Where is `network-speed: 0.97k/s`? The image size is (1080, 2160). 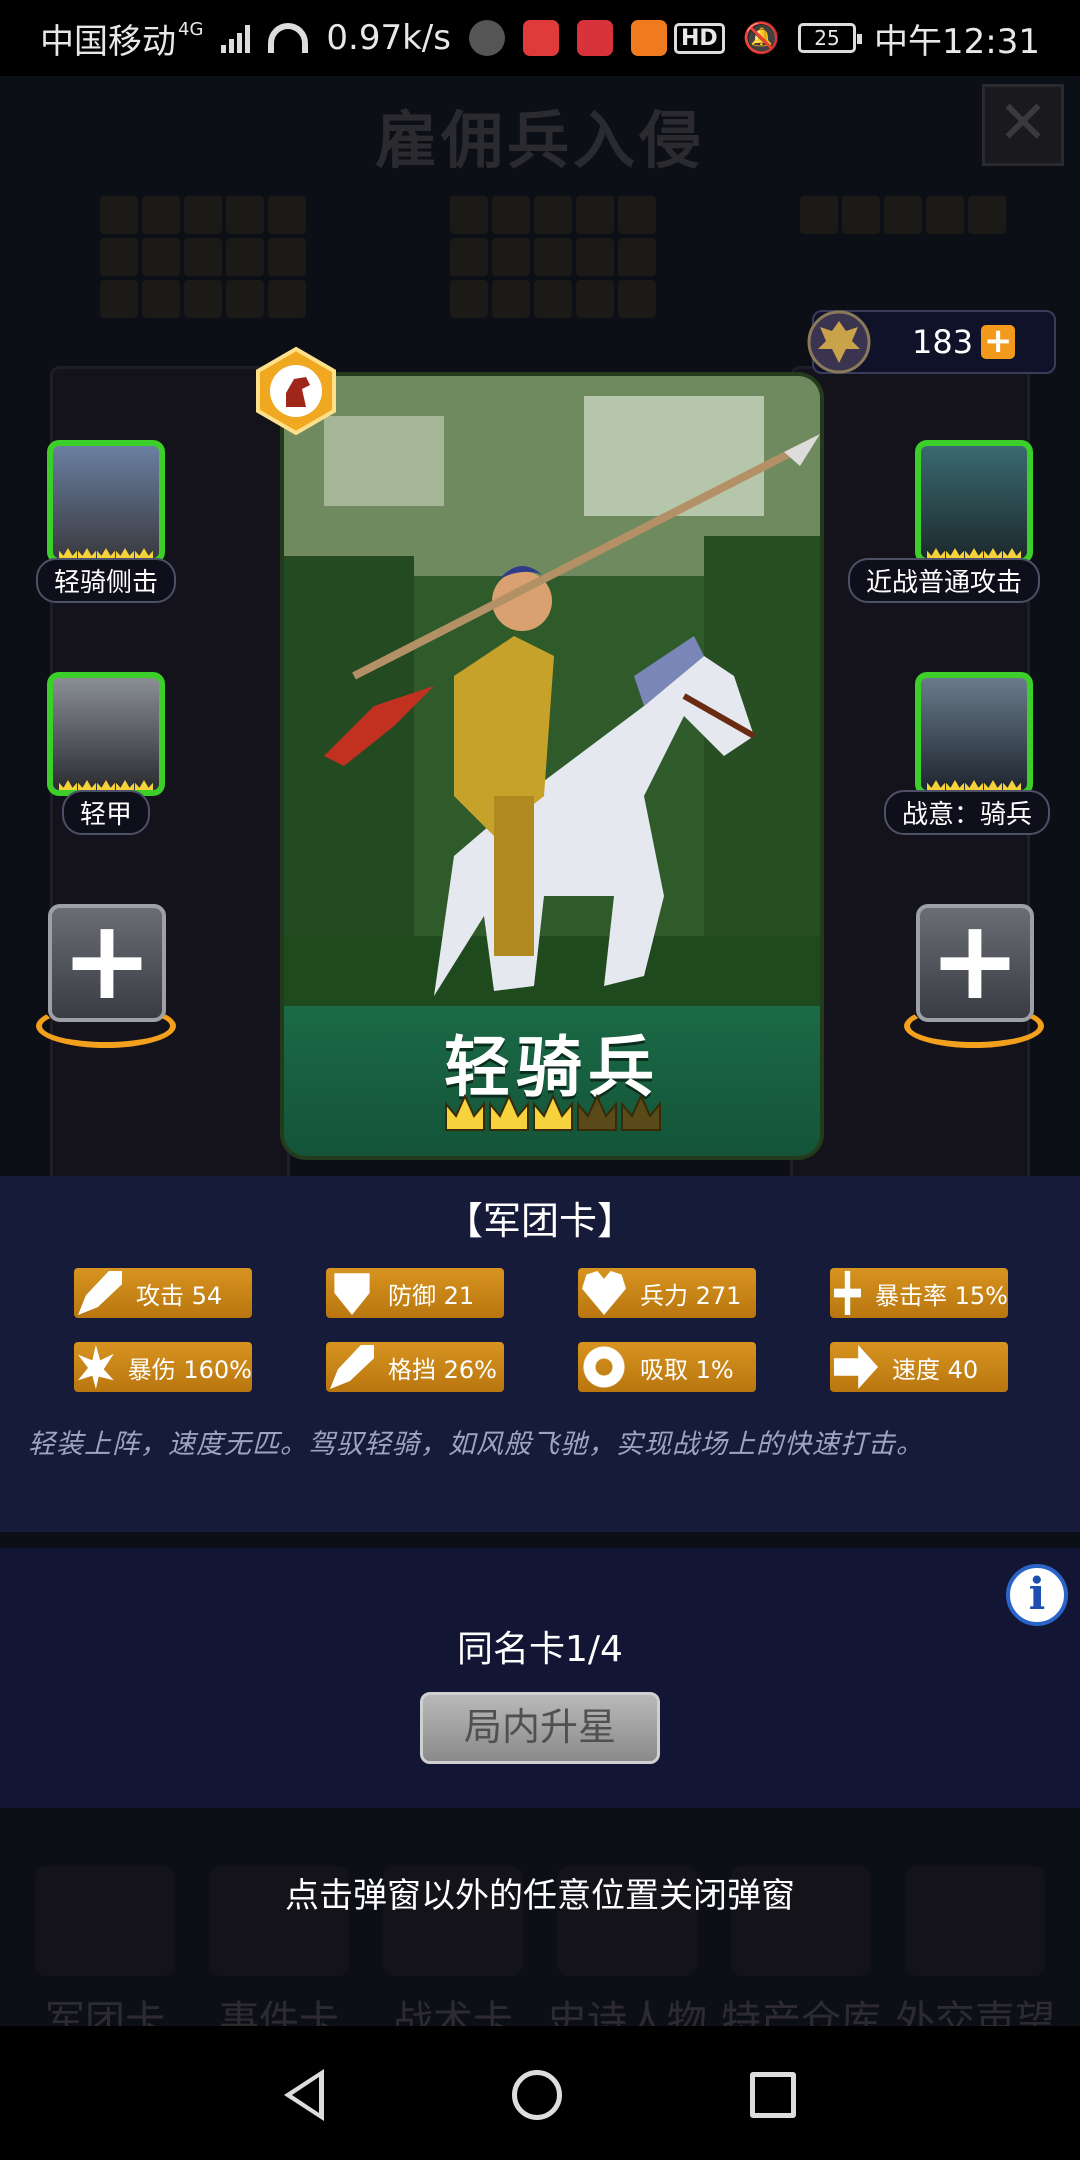
network-speed: 0.97k/s is located at coordinates (388, 38).